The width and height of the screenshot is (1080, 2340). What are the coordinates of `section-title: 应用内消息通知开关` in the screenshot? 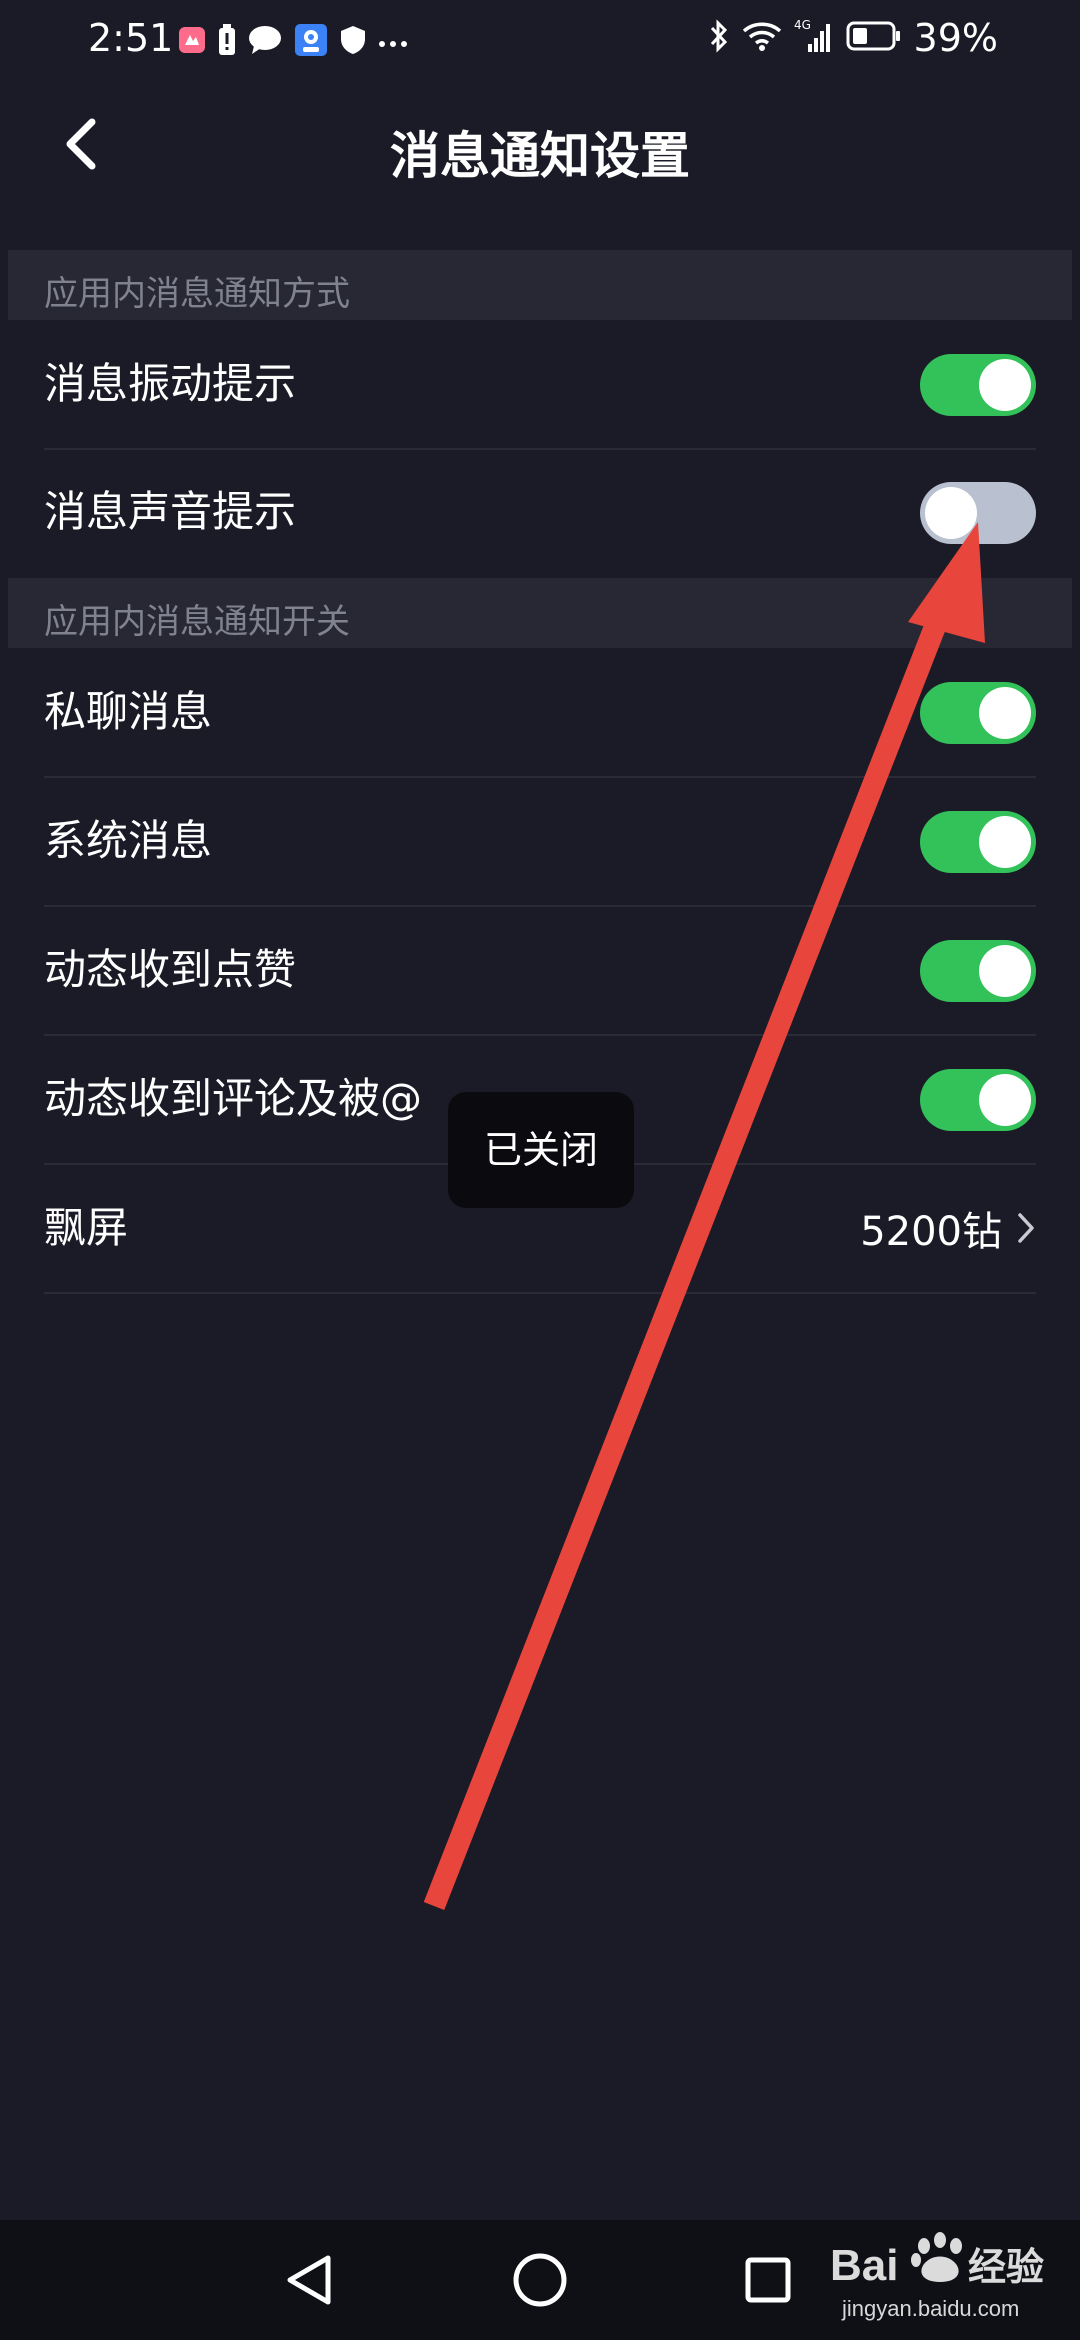 It's located at (197, 622).